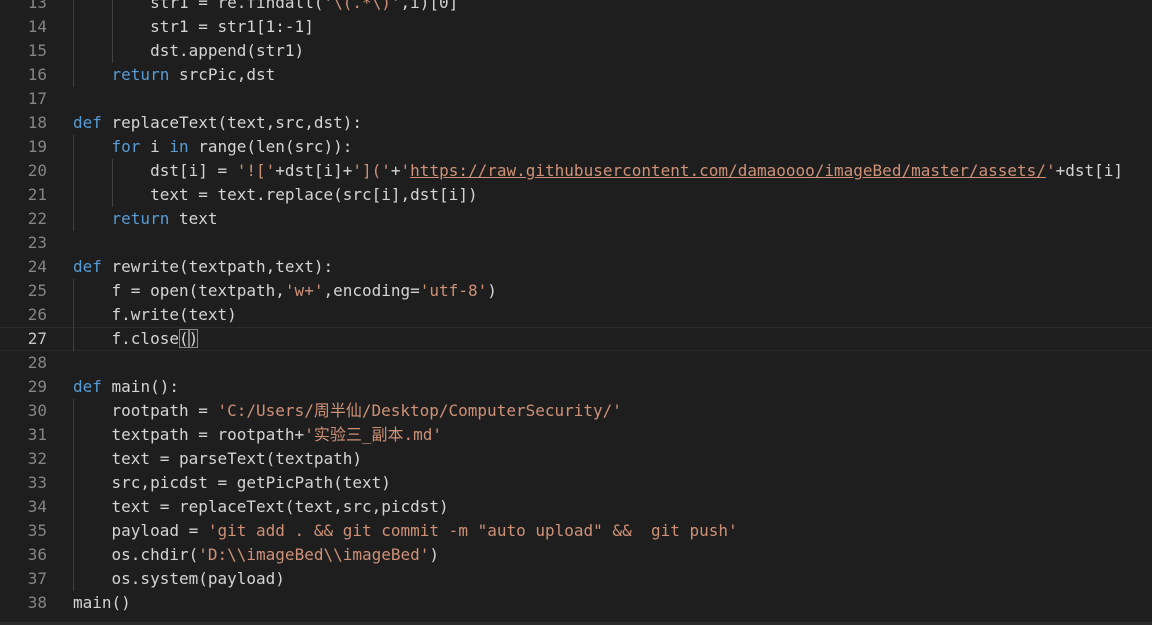 This screenshot has width=1152, height=625. Describe the element at coordinates (304, 290) in the screenshot. I see `string-token: 'w+'` at that location.